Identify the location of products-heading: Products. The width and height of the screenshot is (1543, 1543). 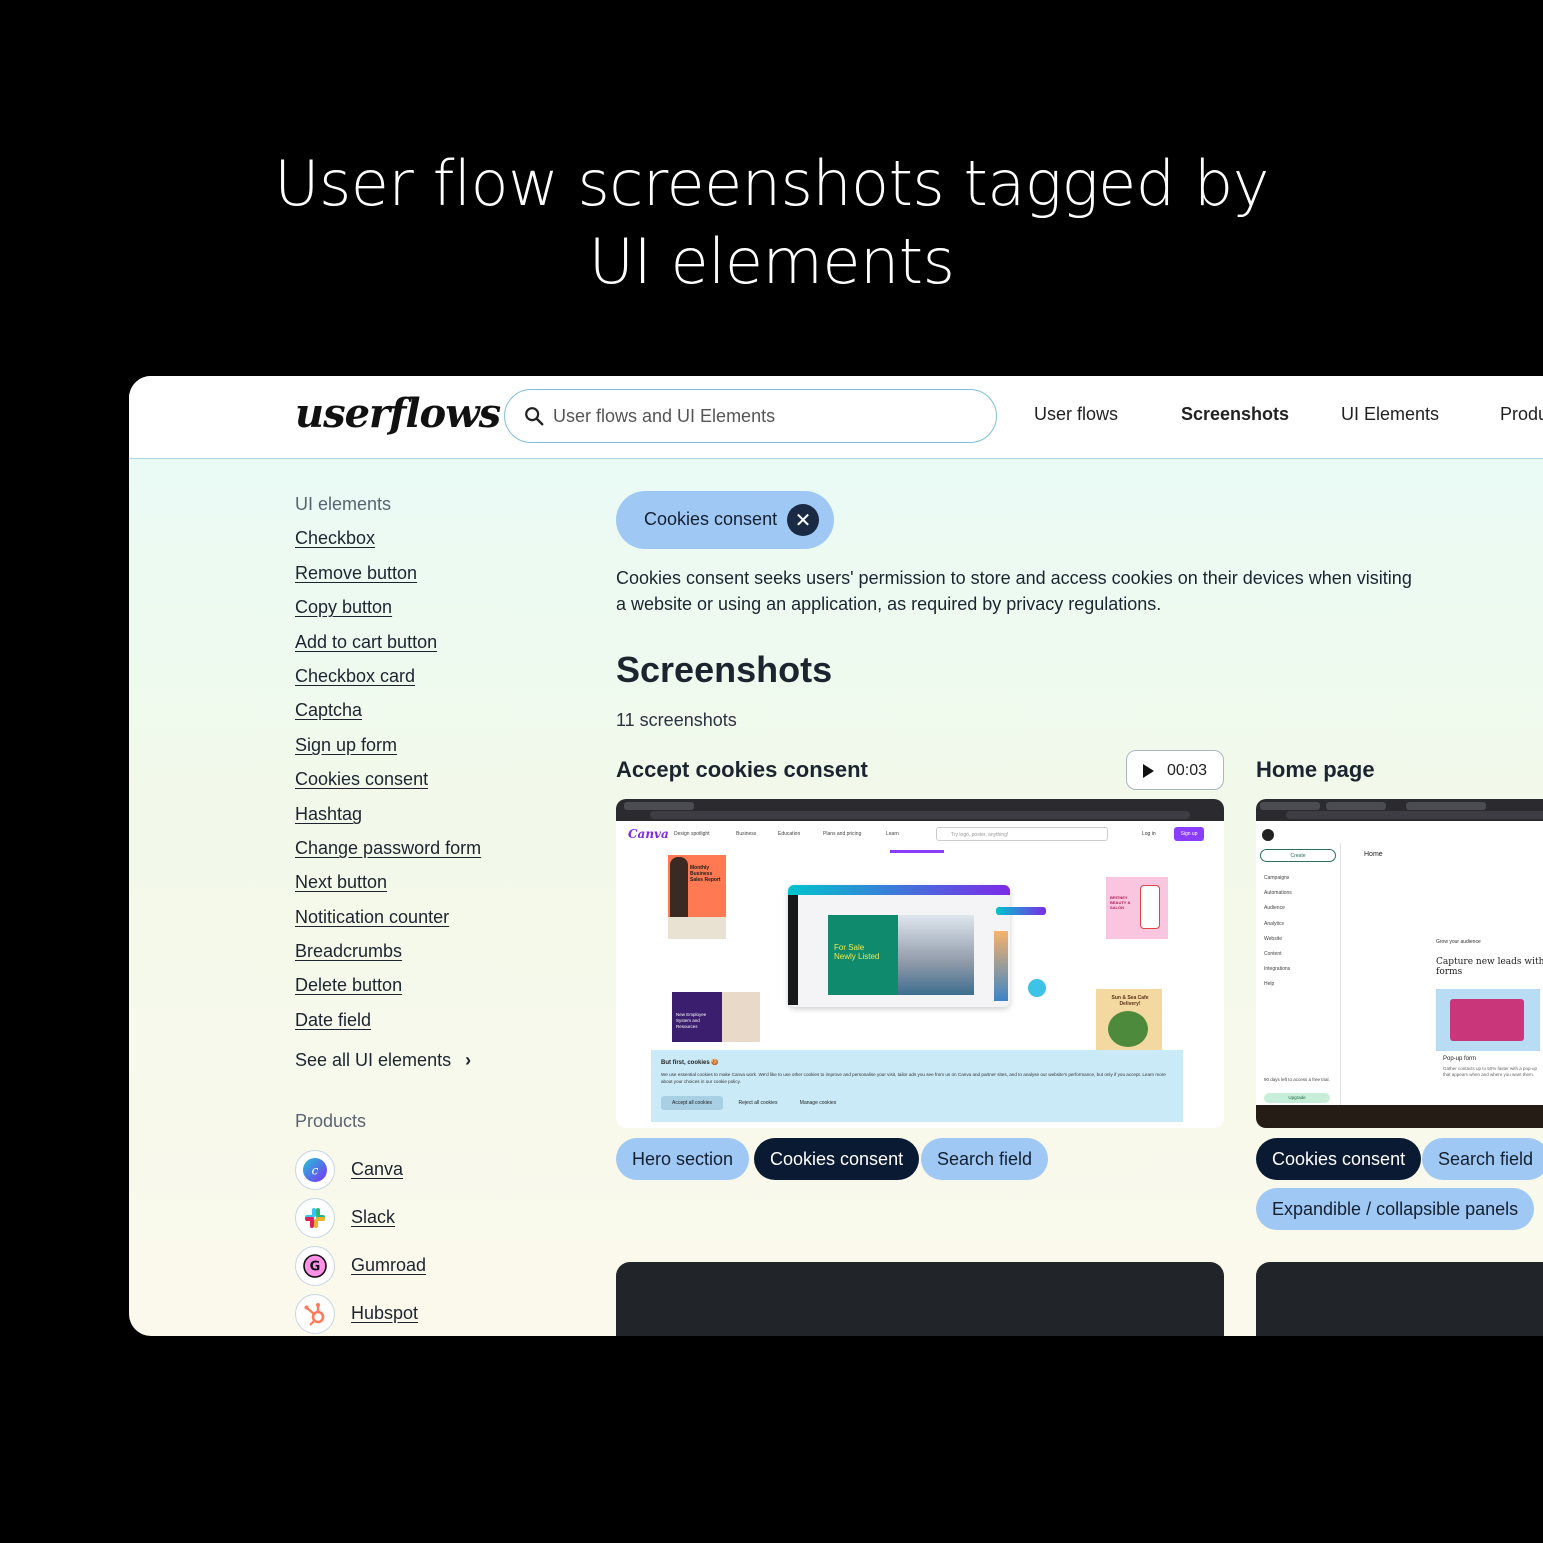
(331, 1121).